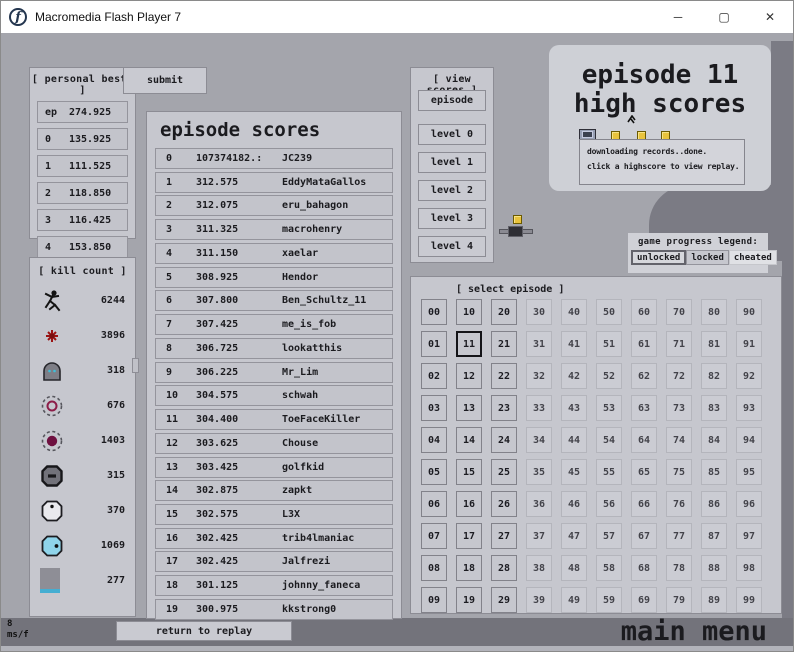 Image resolution: width=794 pixels, height=652 pixels. Describe the element at coordinates (469, 440) in the screenshot. I see `episode-cell-14: 14` at that location.